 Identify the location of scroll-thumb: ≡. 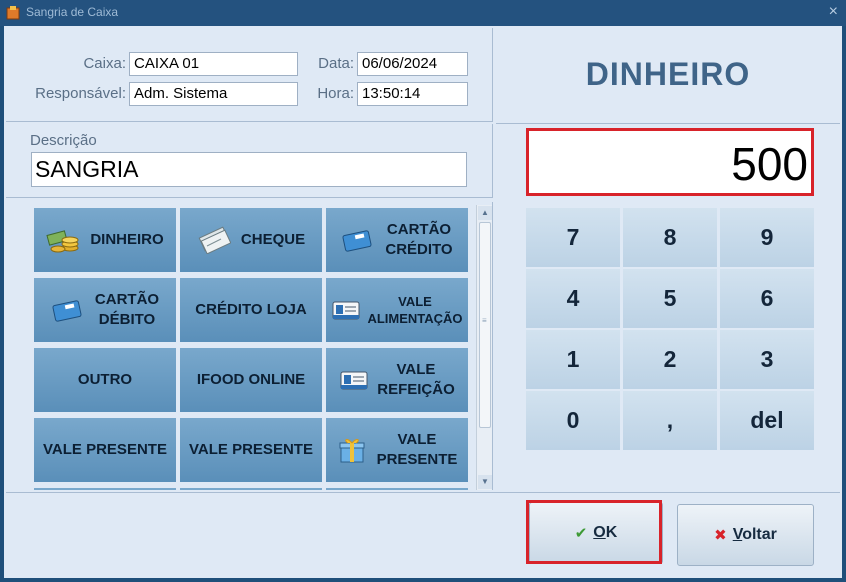
(485, 325).